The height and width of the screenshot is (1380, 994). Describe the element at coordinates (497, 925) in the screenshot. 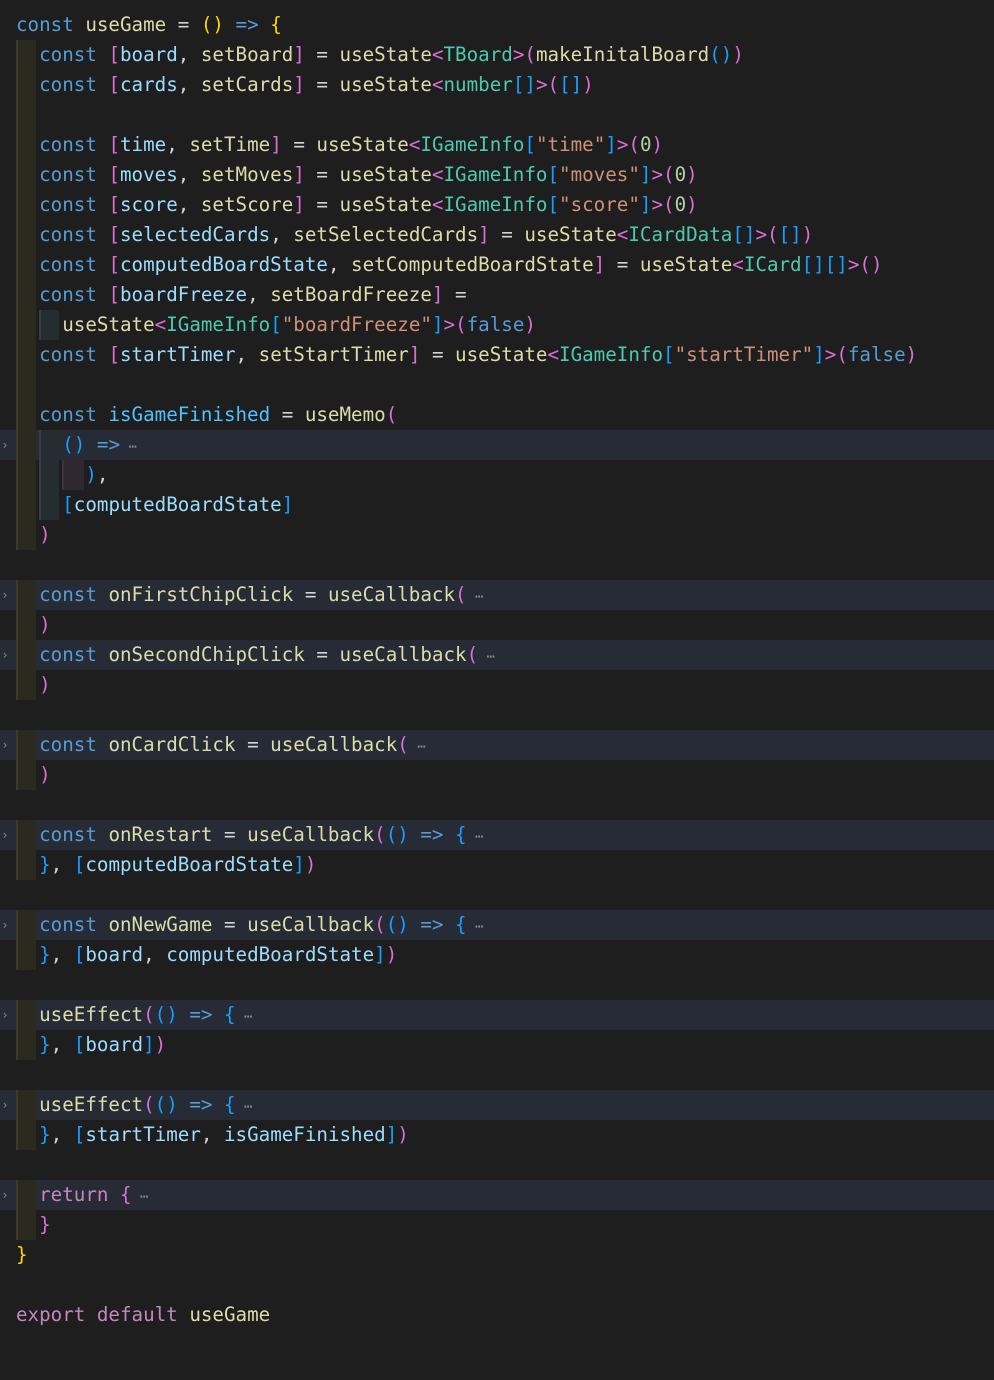

I see `code-line-folded: › const onNewGame = useCallback(() => { ⋯` at that location.